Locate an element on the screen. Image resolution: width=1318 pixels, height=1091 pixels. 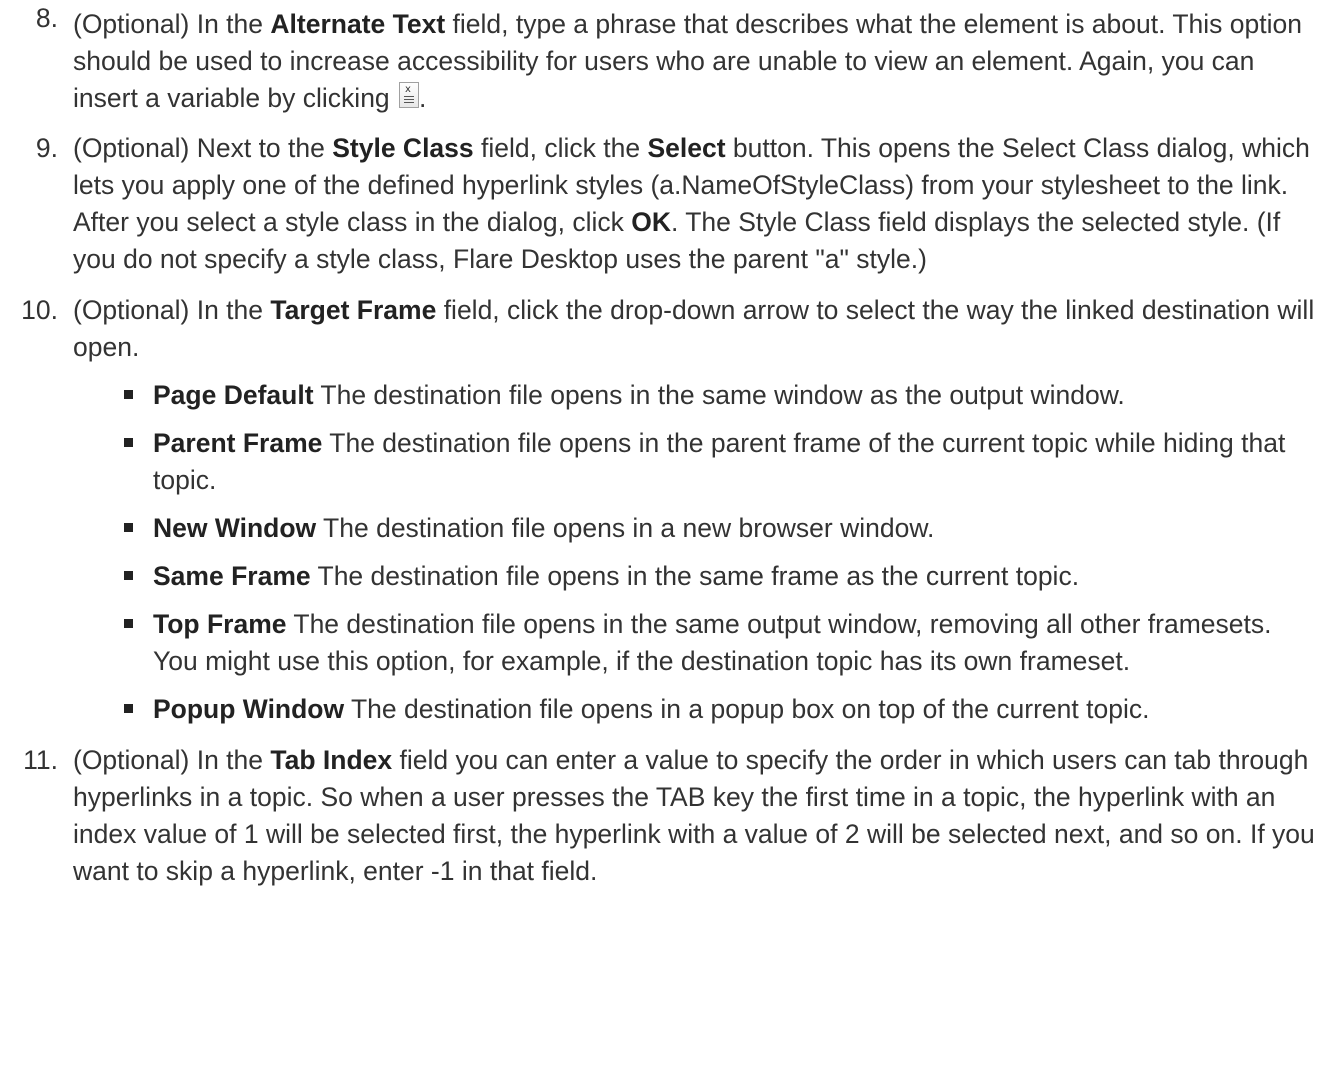
step-text-part: (Optional) Next to the is located at coordinates (203, 148).